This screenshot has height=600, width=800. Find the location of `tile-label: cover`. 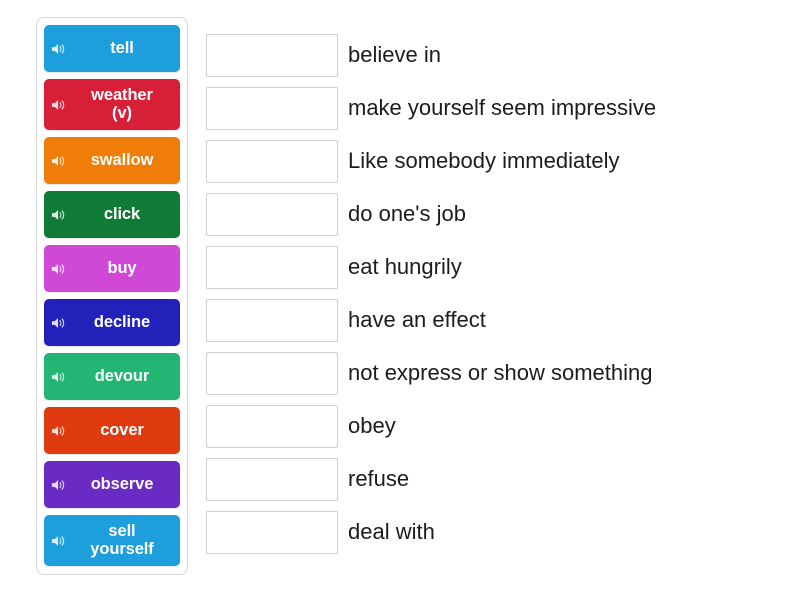

tile-label: cover is located at coordinates (122, 429).